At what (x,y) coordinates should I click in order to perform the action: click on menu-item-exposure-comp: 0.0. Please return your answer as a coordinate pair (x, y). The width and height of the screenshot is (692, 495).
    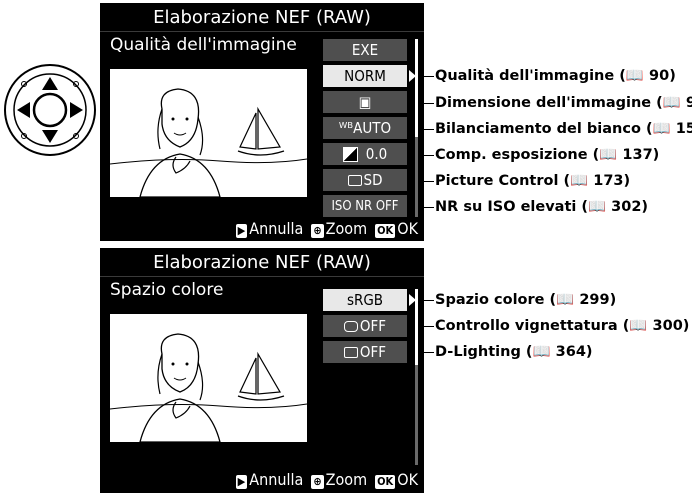
    Looking at the image, I should click on (365, 154).